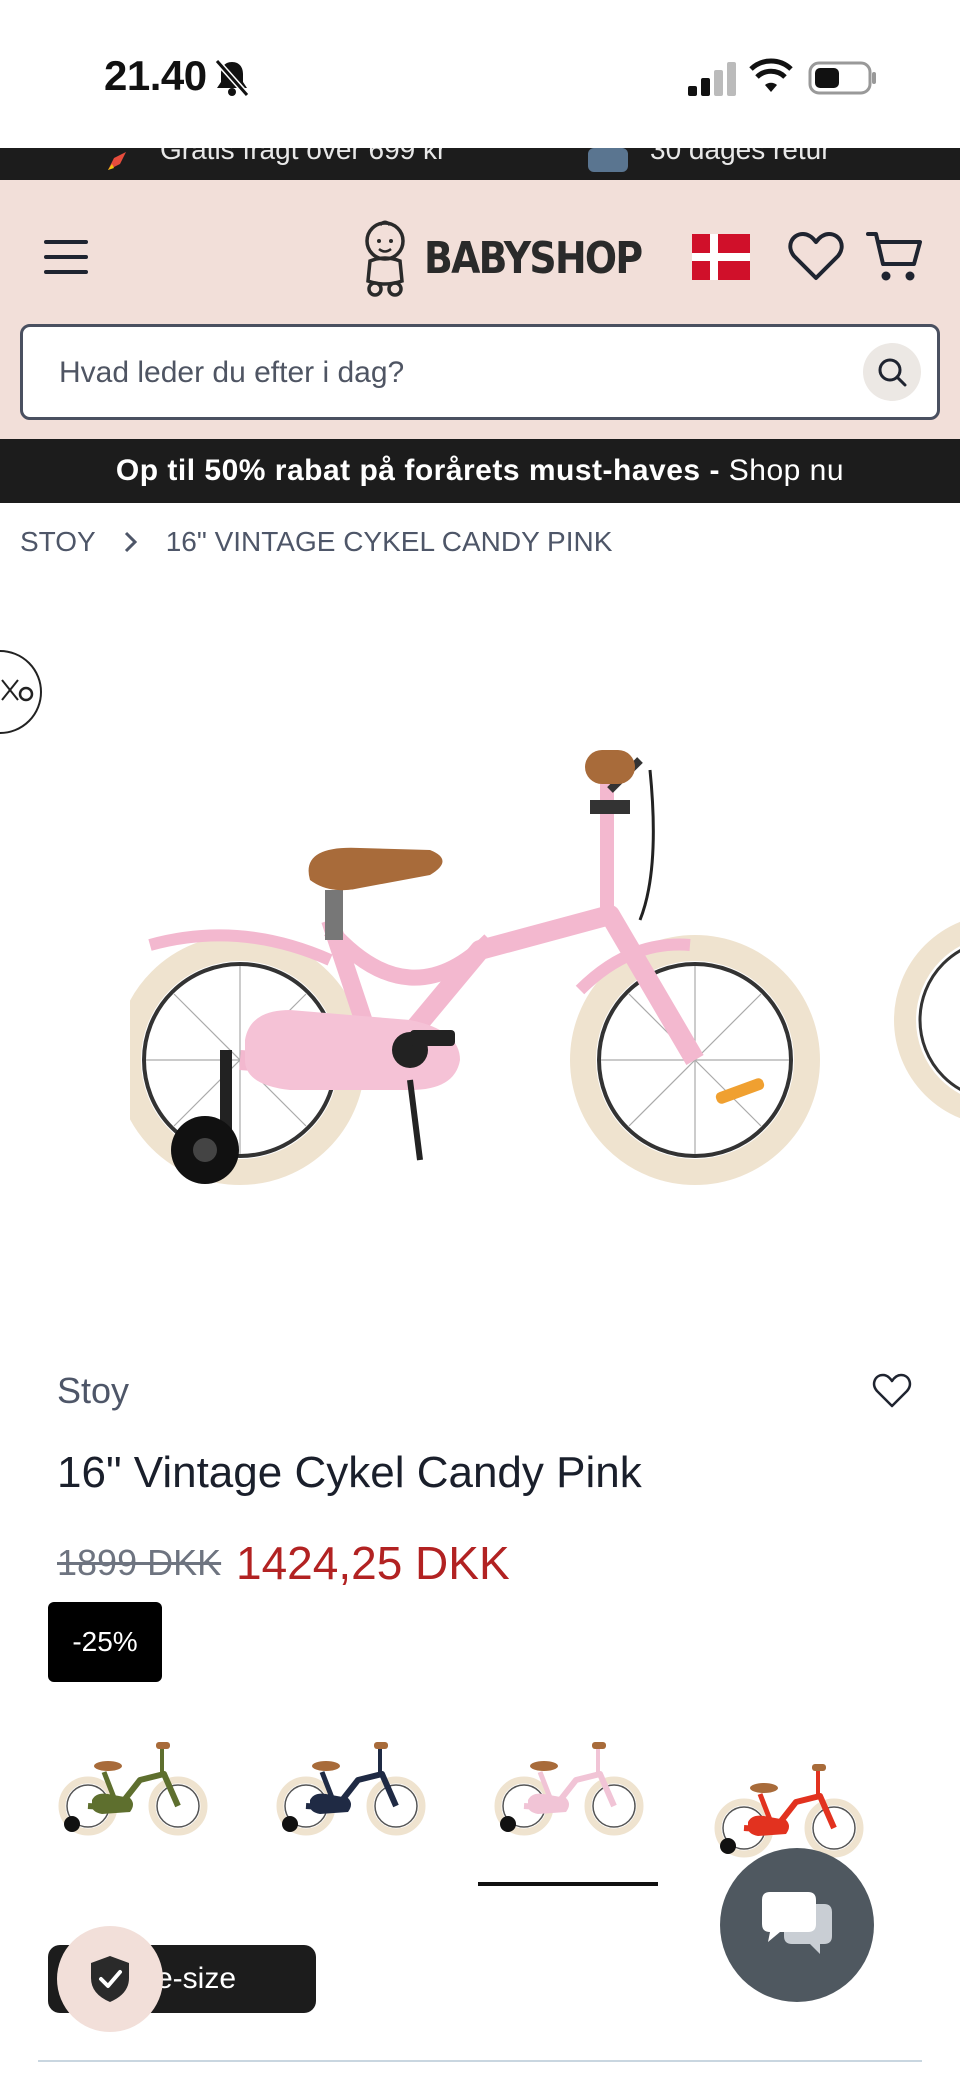  What do you see at coordinates (480, 74) in the screenshot?
I see `status-bar: 21.40` at bounding box center [480, 74].